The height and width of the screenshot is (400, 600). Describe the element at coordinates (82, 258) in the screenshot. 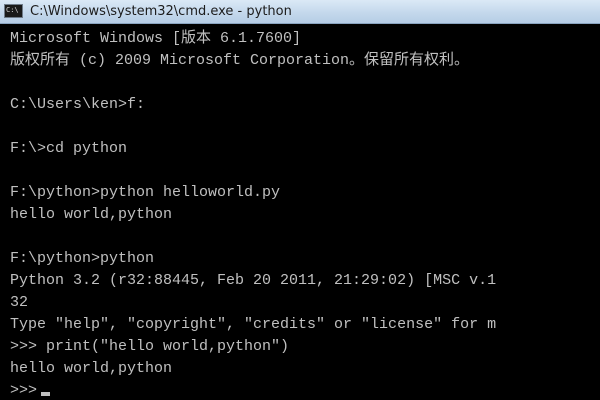

I see `console-line: F:\python>python` at that location.